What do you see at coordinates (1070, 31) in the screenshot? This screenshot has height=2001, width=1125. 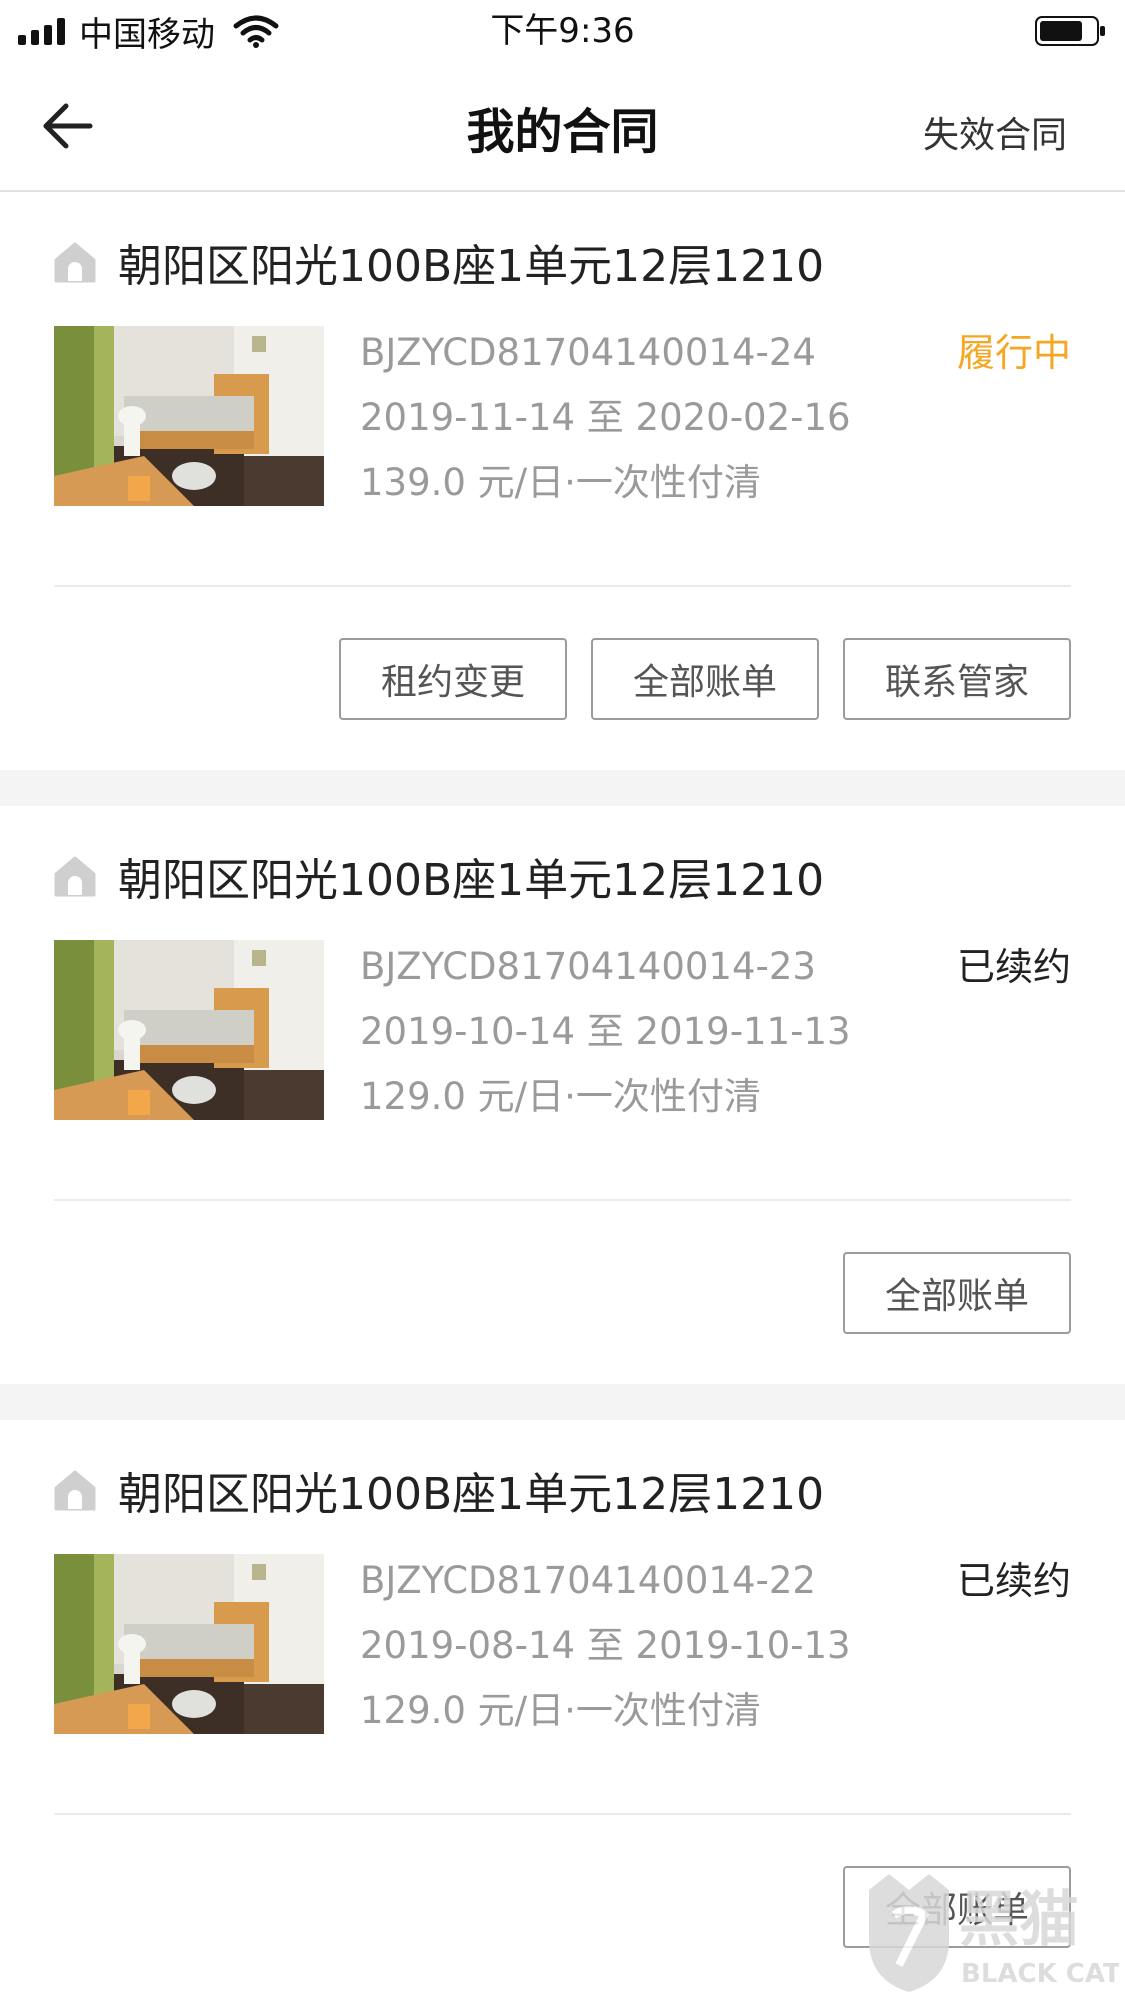 I see `battery-icon` at bounding box center [1070, 31].